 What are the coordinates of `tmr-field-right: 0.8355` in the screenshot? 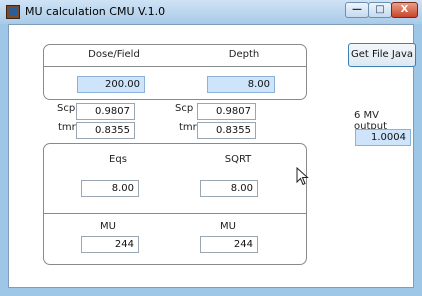 It's located at (226, 130).